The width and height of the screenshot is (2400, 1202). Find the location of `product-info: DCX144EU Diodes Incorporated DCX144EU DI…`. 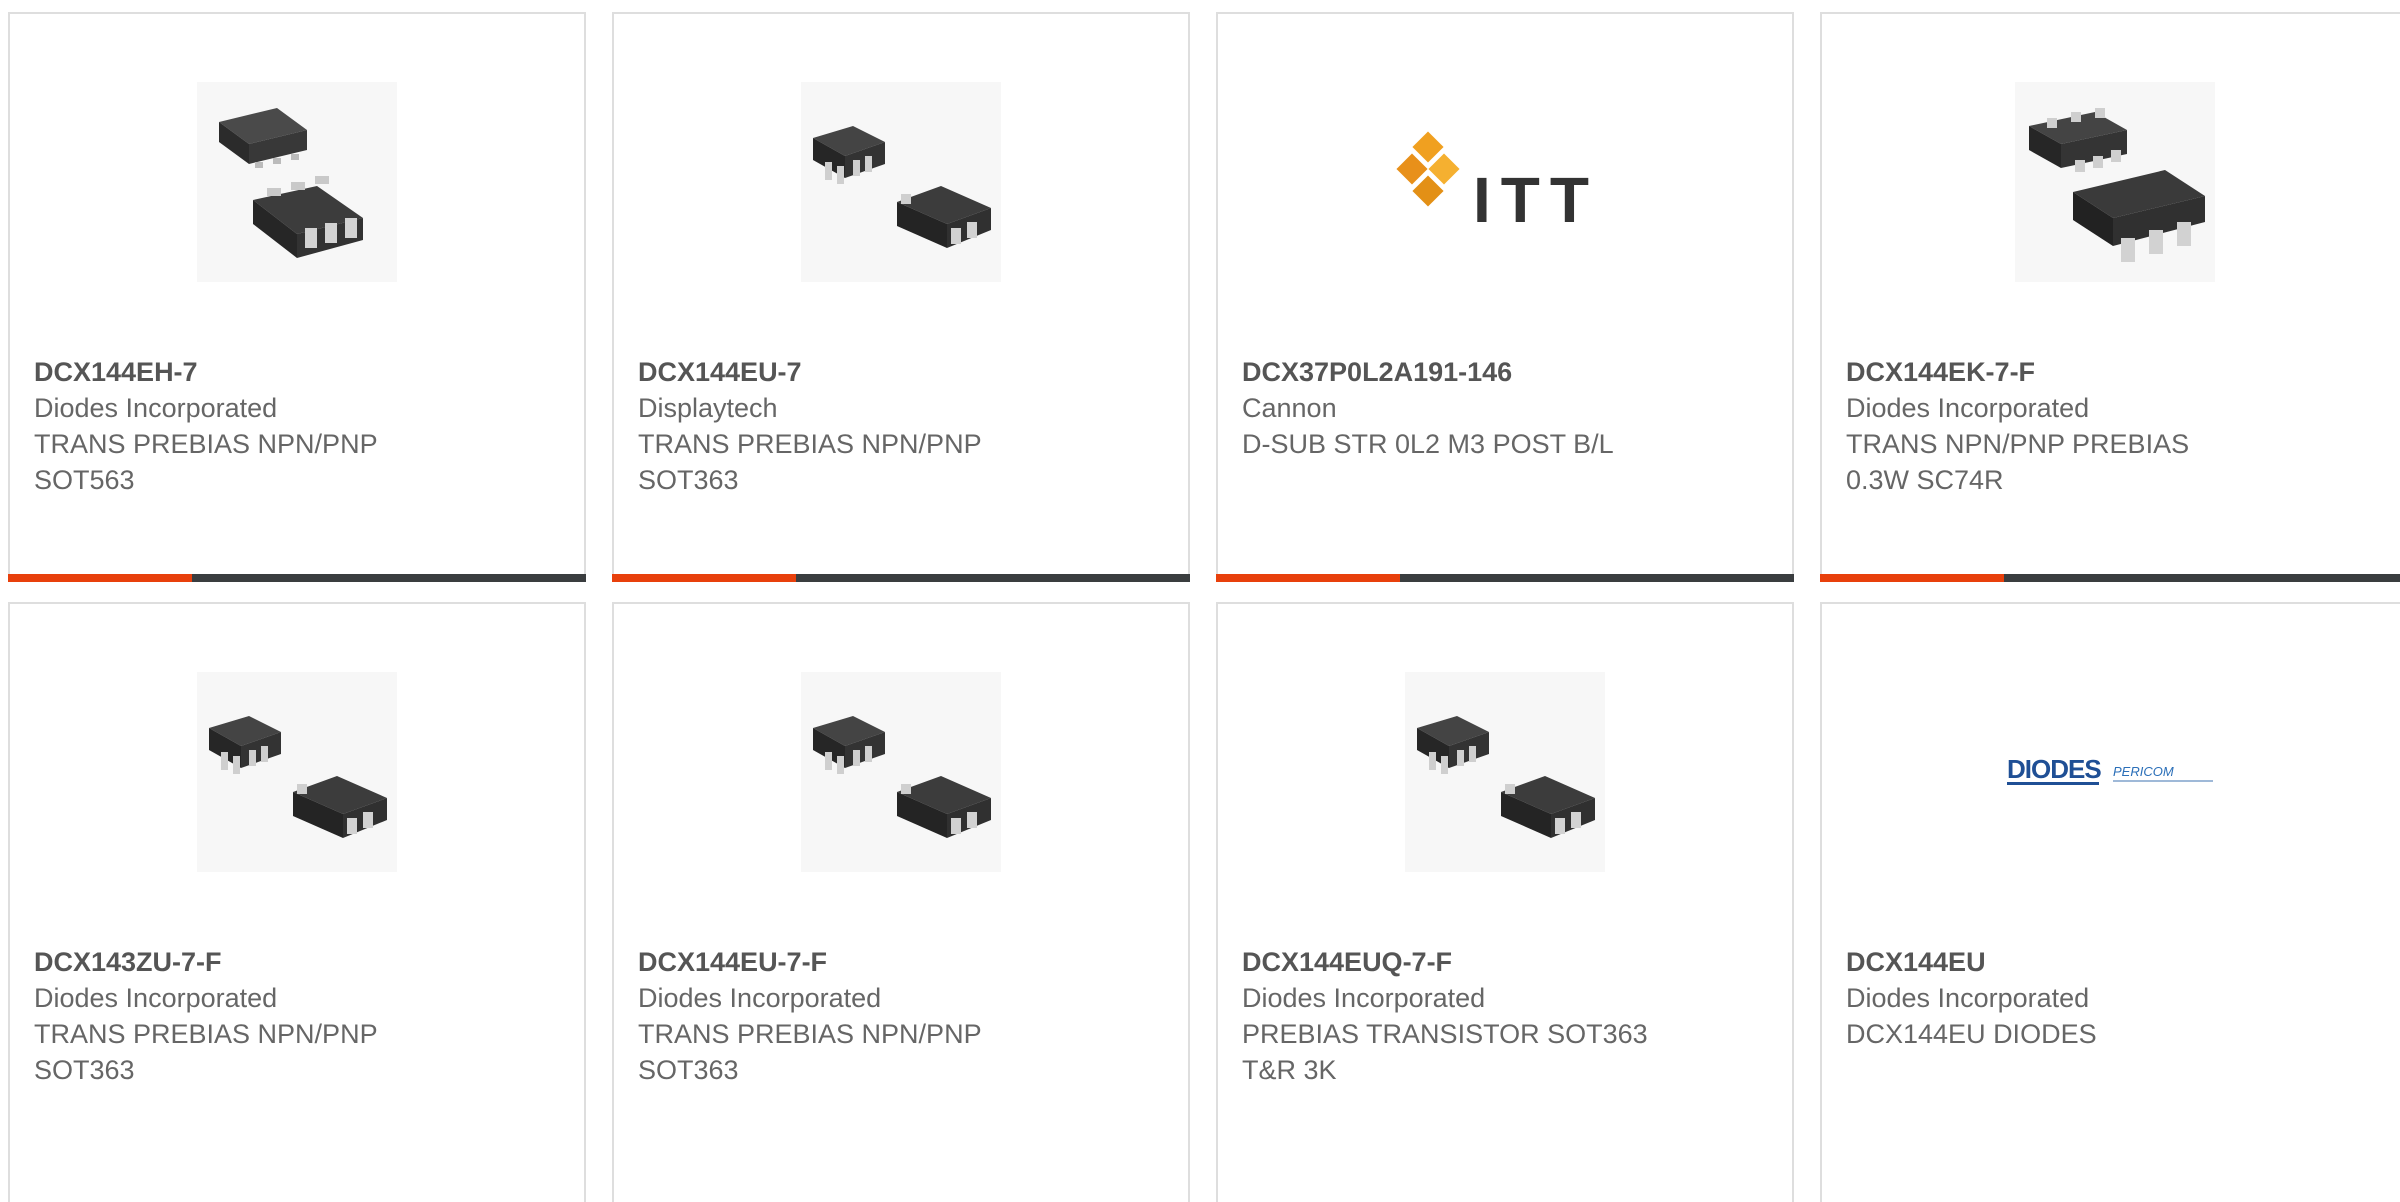

product-info: DCX144EU Diodes Incorporated DCX144EU DI… is located at coordinates (2117, 998).